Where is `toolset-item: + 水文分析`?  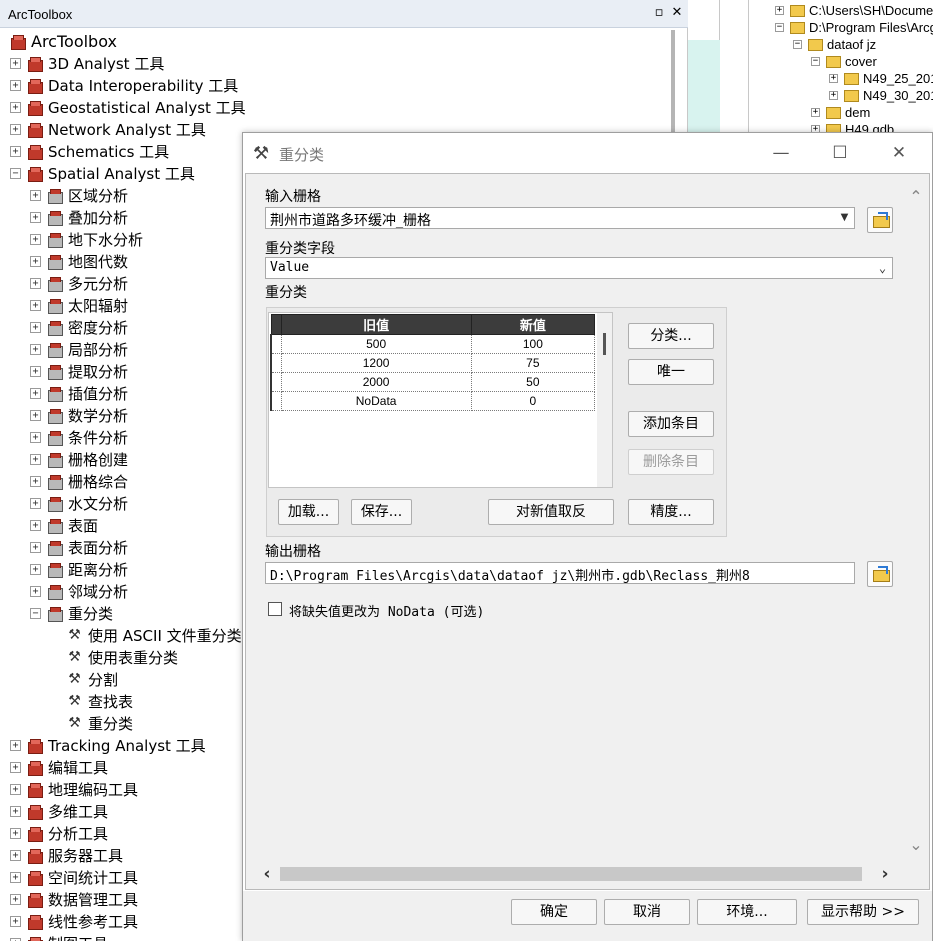 toolset-item: + 水文分析 is located at coordinates (79, 503).